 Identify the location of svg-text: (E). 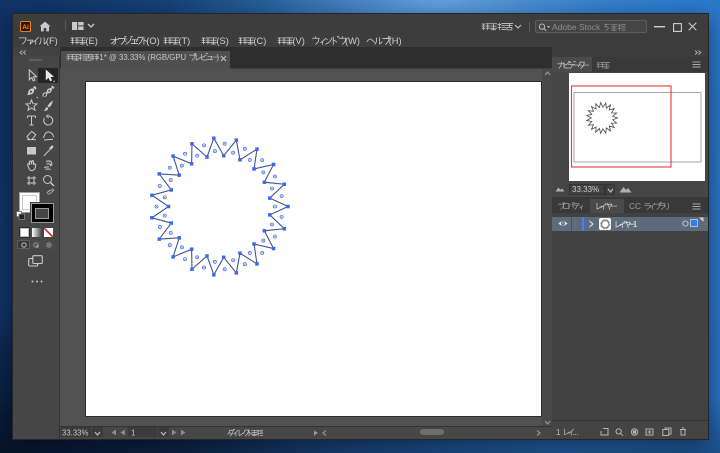
(91, 41).